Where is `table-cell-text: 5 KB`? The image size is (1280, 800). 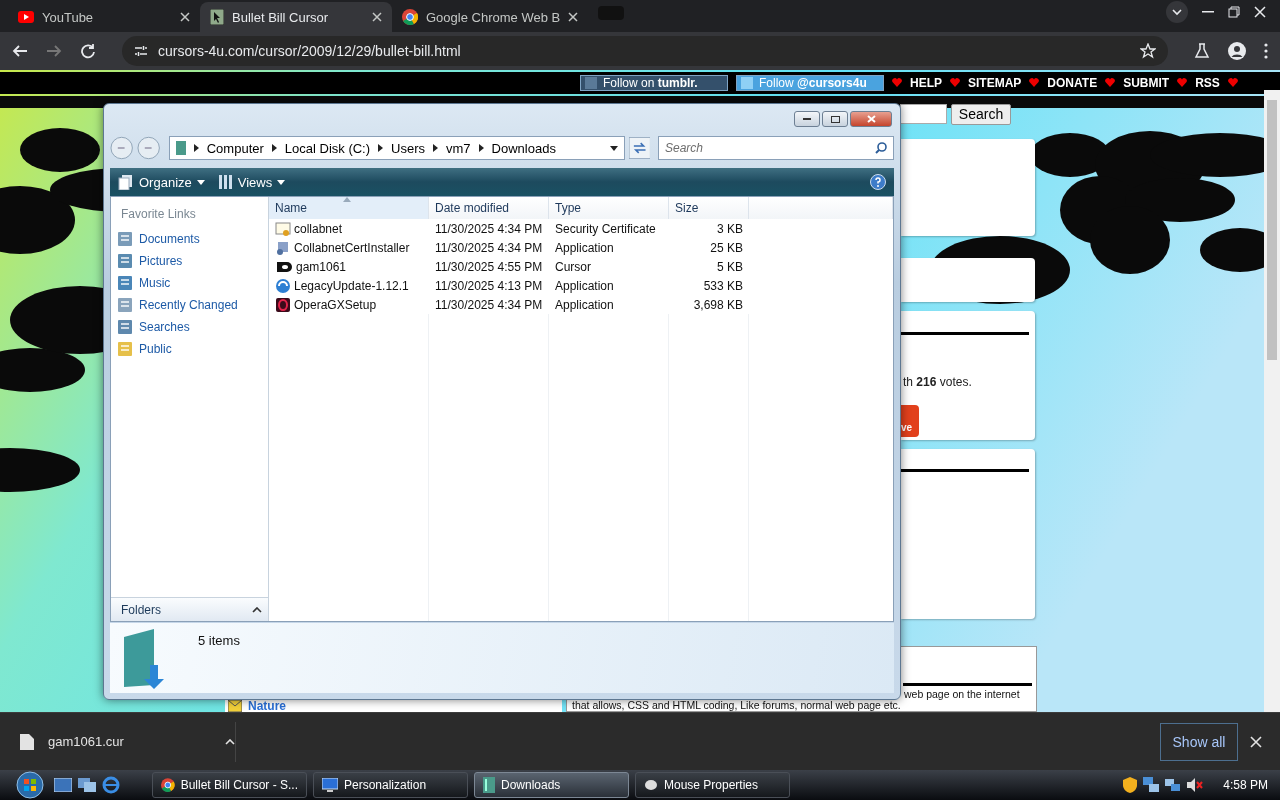 table-cell-text: 5 KB is located at coordinates (730, 267).